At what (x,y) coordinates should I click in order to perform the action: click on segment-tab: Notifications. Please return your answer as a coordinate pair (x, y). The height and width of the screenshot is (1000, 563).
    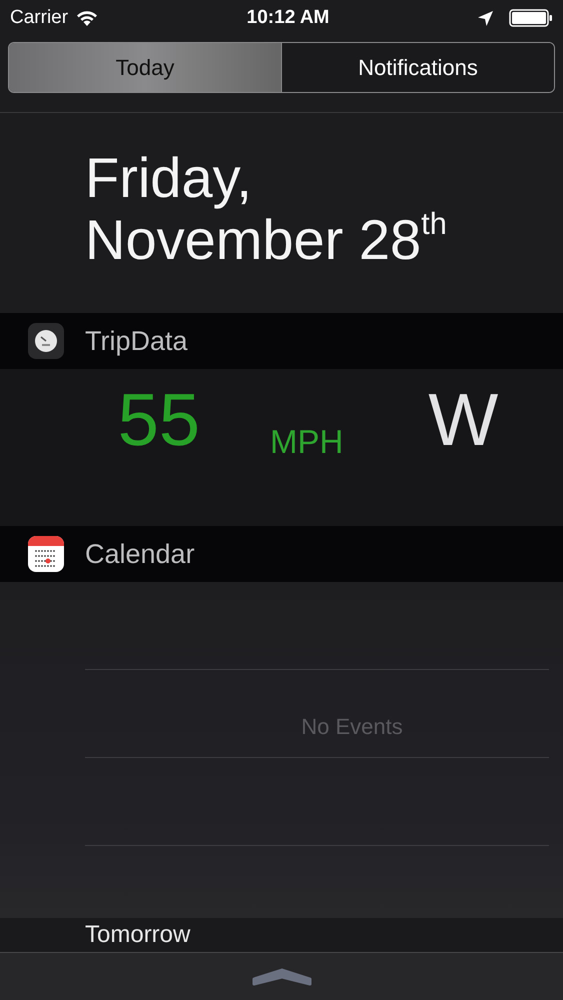
    Looking at the image, I should click on (417, 67).